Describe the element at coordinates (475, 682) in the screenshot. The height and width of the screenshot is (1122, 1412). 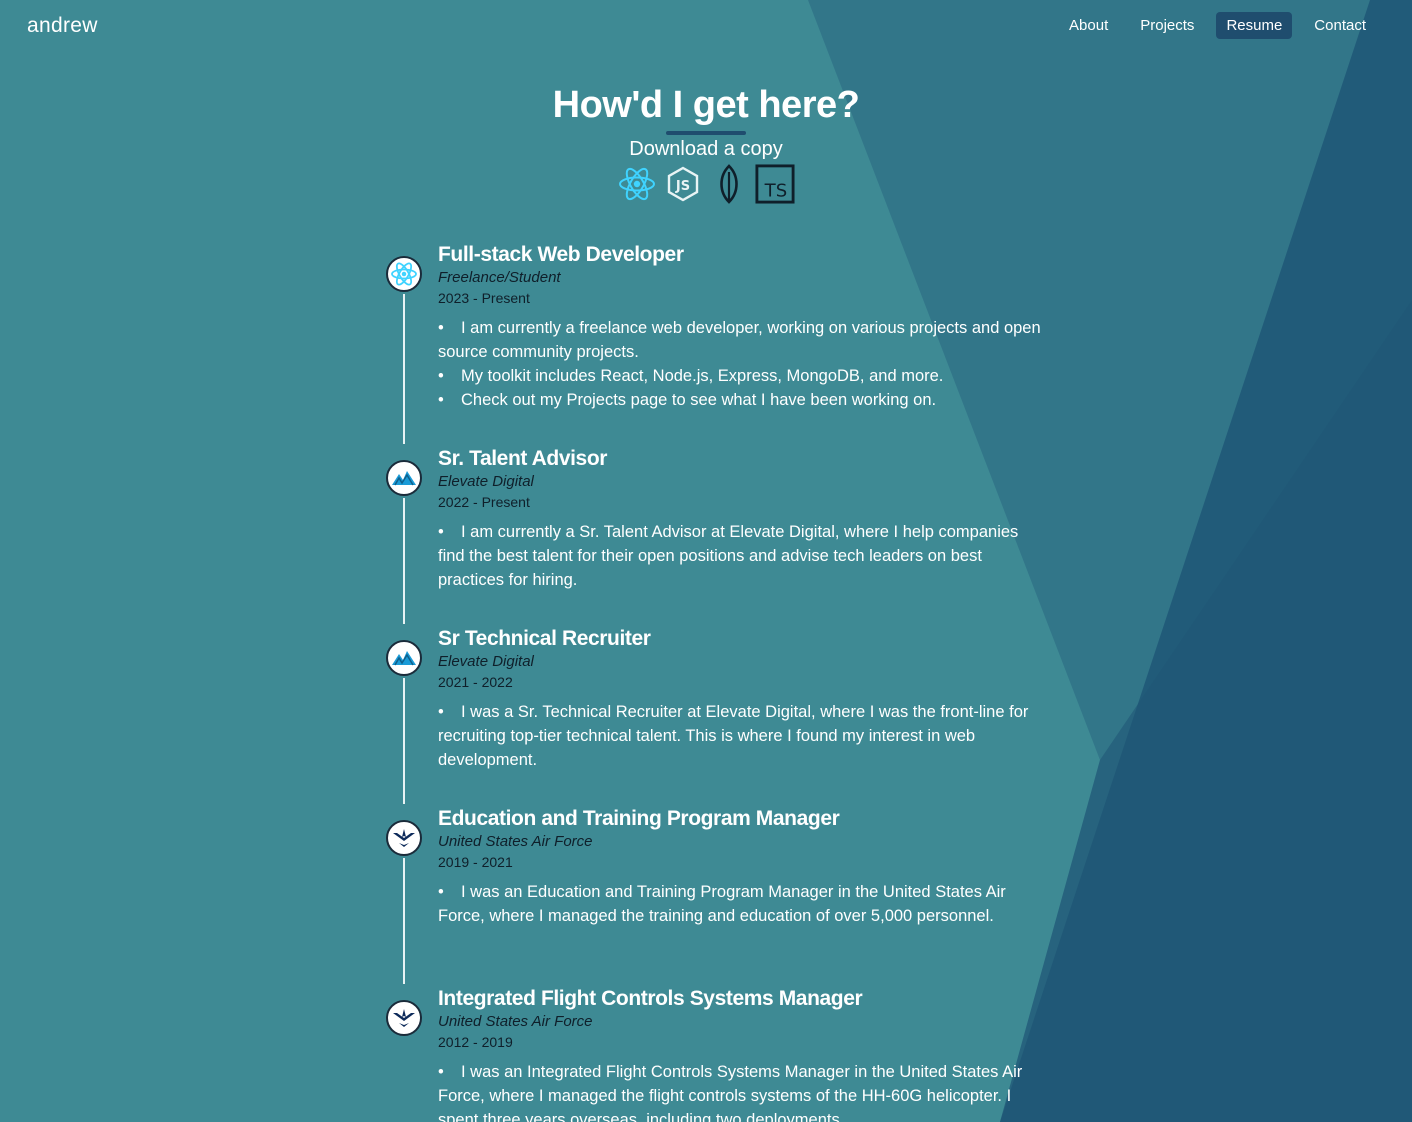
I see `job-dates: 2021 - 2022` at that location.